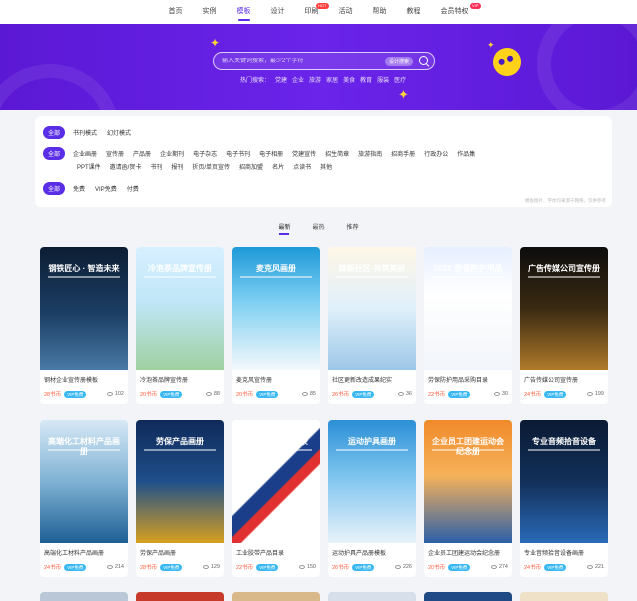 The image size is (637, 601). I want to click on hot-term: 服装, so click(383, 79).